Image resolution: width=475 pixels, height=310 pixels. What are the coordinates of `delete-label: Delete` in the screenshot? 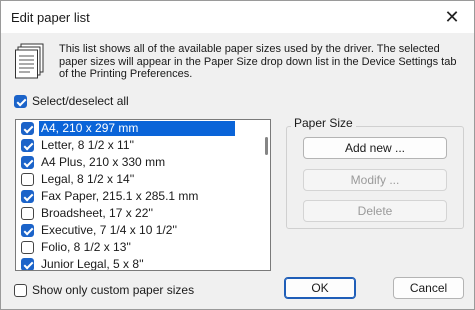 It's located at (375, 211).